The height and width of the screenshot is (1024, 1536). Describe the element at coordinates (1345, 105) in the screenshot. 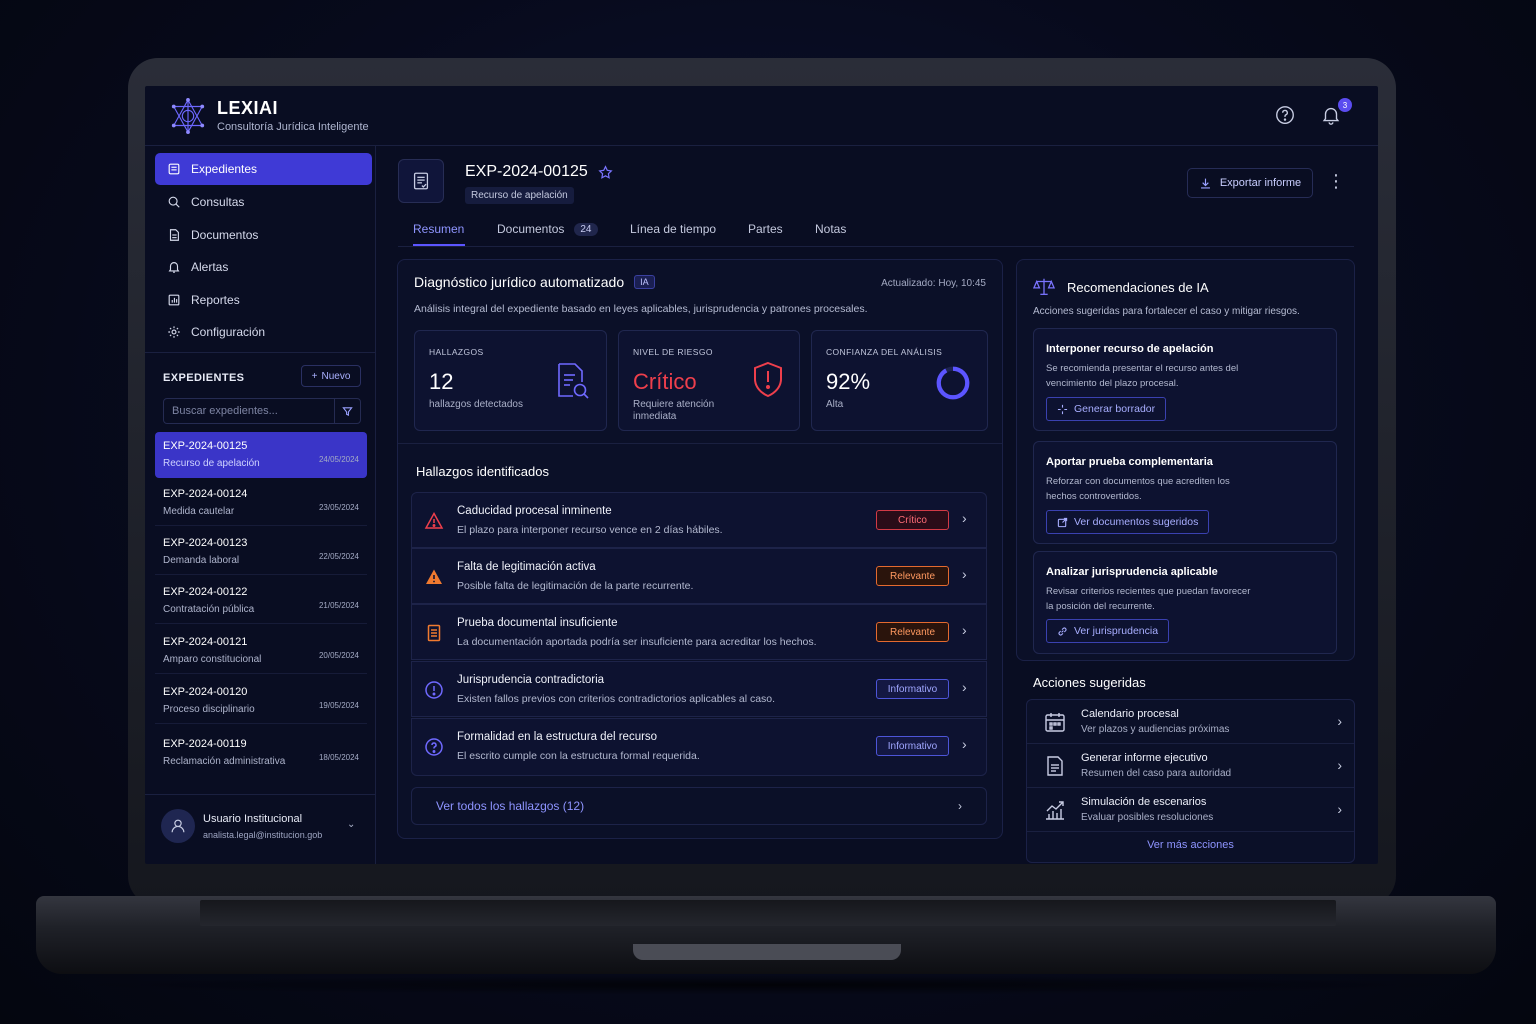

I see `notification-badge: 3` at that location.